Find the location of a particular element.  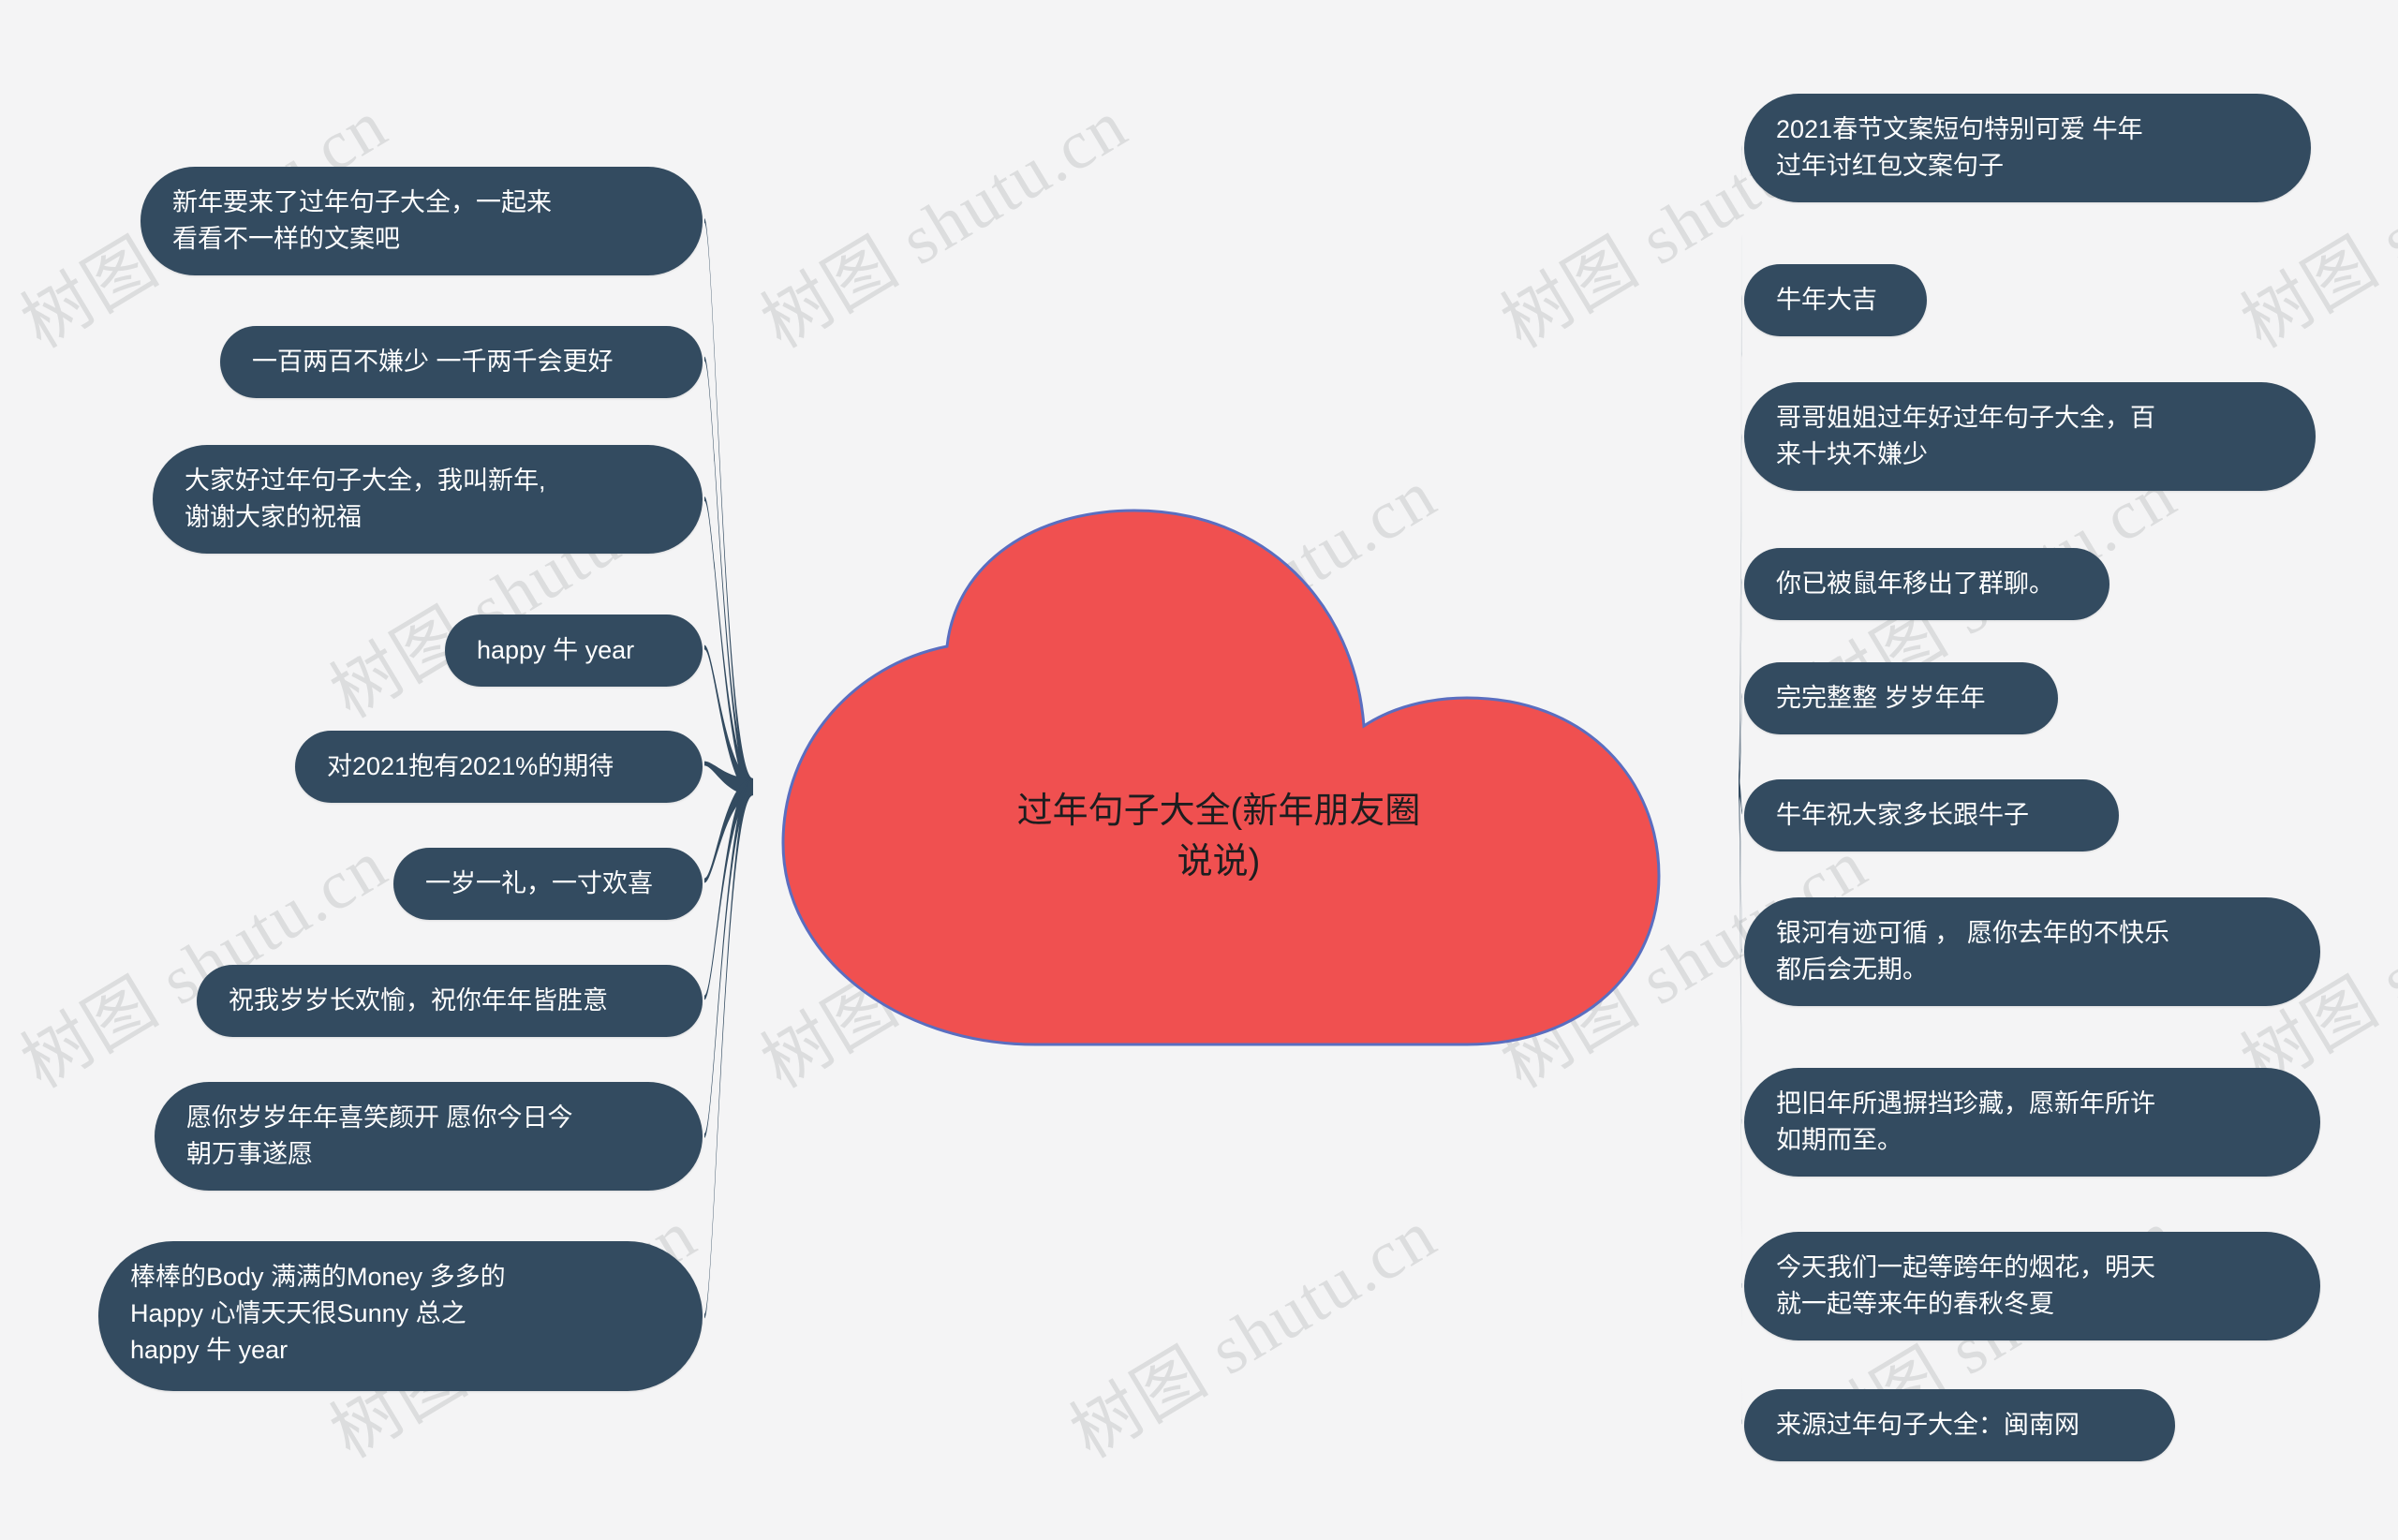

branch-node-right-2: 牛年大吉 is located at coordinates (1835, 300).